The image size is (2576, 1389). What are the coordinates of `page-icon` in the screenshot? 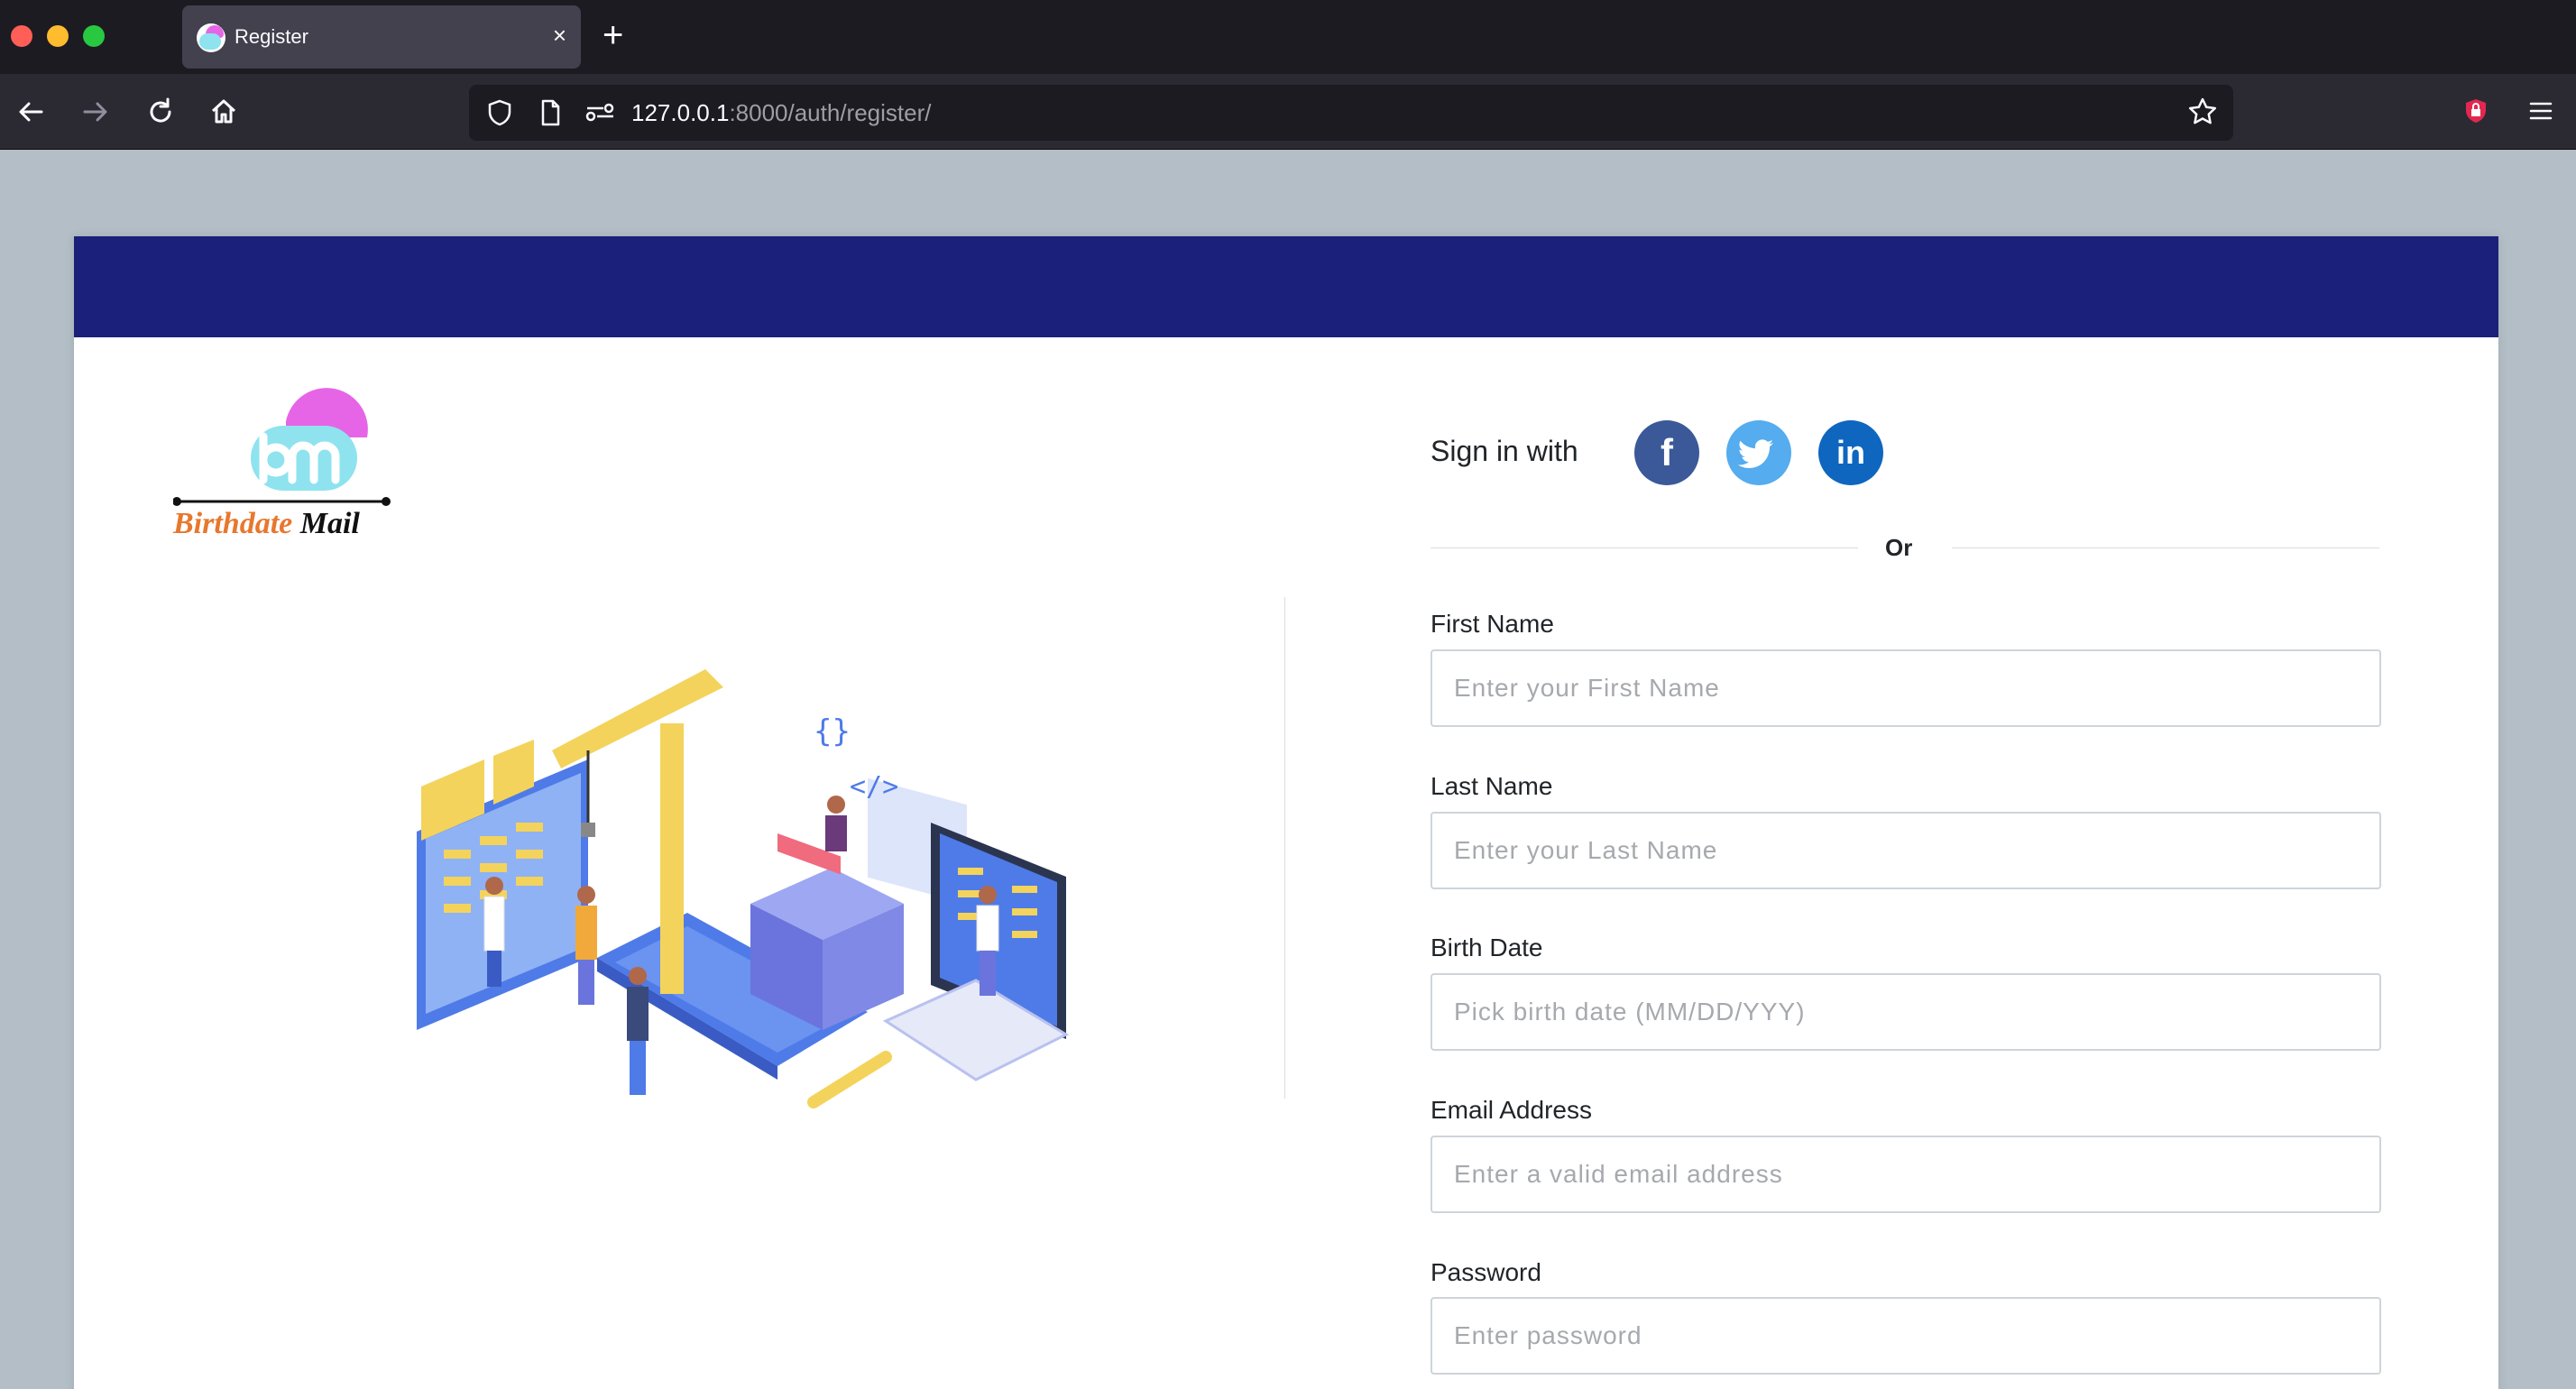 It's located at (550, 112).